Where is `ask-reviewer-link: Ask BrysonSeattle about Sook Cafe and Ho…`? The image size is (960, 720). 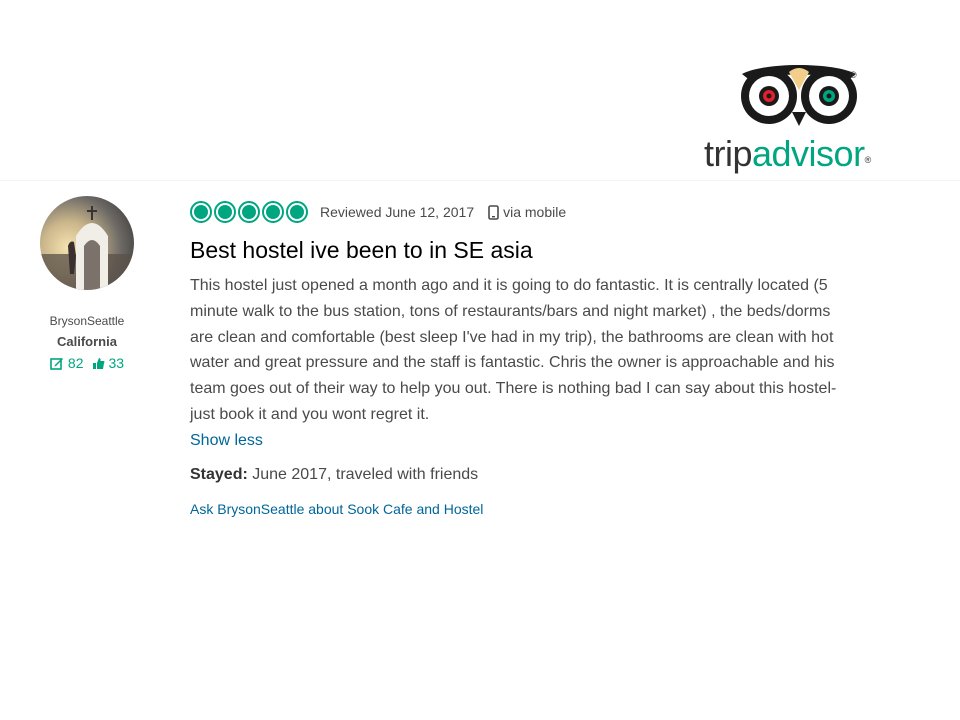 ask-reviewer-link: Ask BrysonSeattle about Sook Cafe and Ho… is located at coordinates (336, 509).